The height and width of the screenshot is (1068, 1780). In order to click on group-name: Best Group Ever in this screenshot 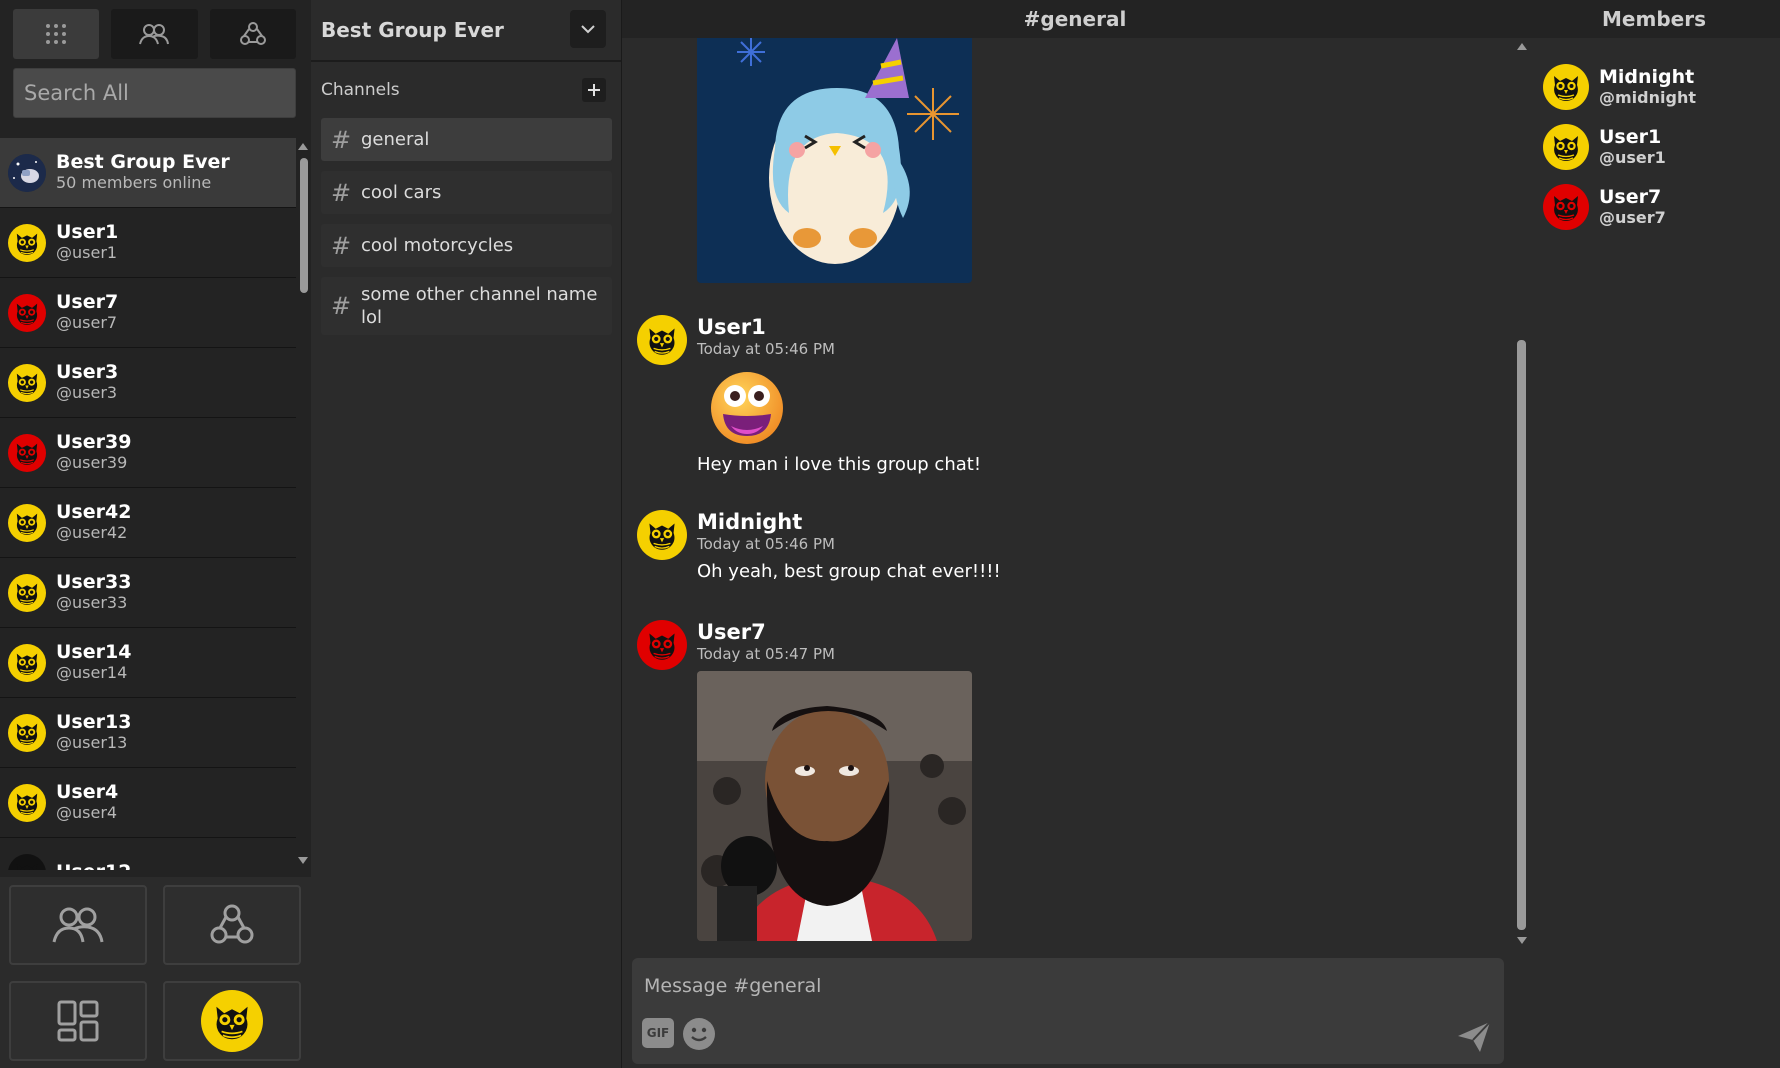, I will do `click(143, 162)`.